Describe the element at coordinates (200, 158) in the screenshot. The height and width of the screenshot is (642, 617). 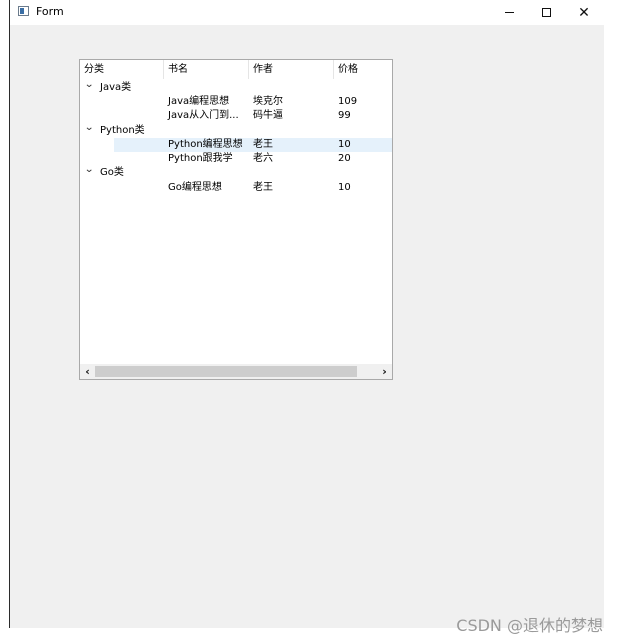
I see `book-title-cell: Python跟我学` at that location.